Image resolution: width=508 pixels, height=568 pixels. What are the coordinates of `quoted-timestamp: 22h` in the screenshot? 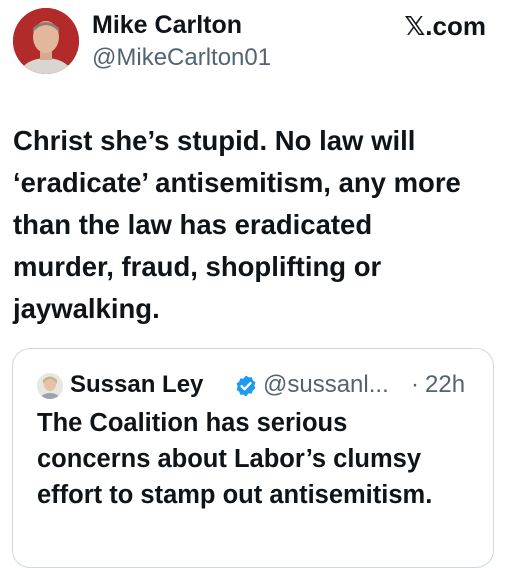 It's located at (445, 385).